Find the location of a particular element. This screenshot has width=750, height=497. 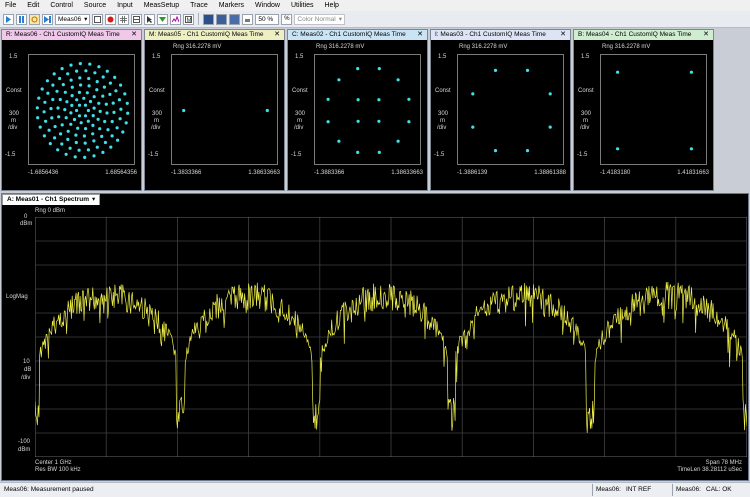

play-icon is located at coordinates (8, 19).